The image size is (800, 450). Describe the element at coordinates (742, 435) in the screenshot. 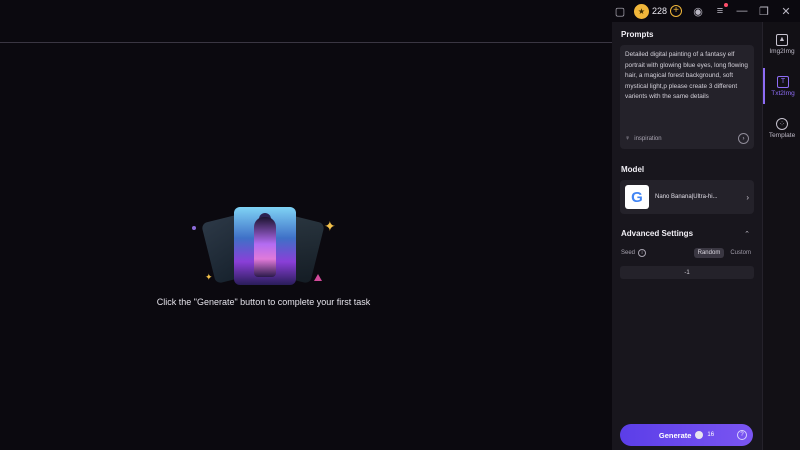

I see `help-icon: ?` at that location.